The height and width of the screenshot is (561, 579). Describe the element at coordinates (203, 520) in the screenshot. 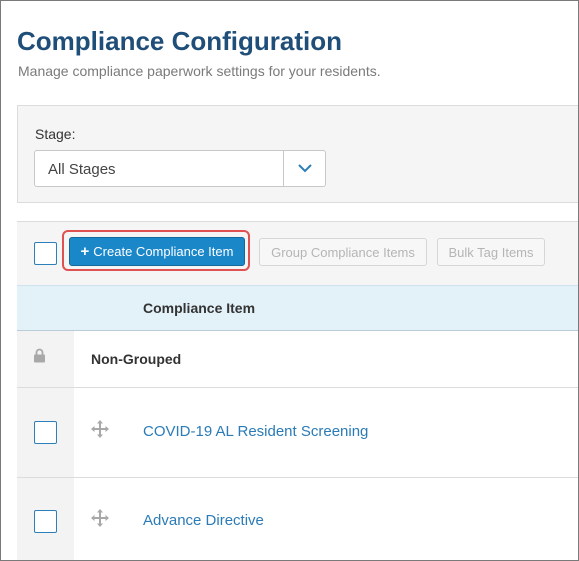

I see `compliance-item-link: Advance Directive` at that location.